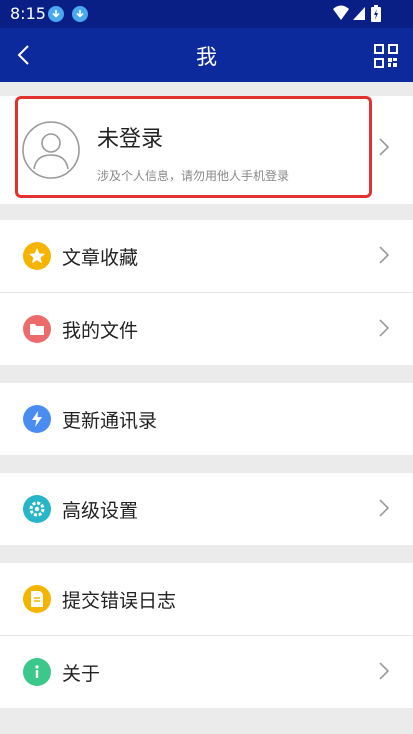  Describe the element at coordinates (37, 256) in the screenshot. I see `star-icon` at that location.